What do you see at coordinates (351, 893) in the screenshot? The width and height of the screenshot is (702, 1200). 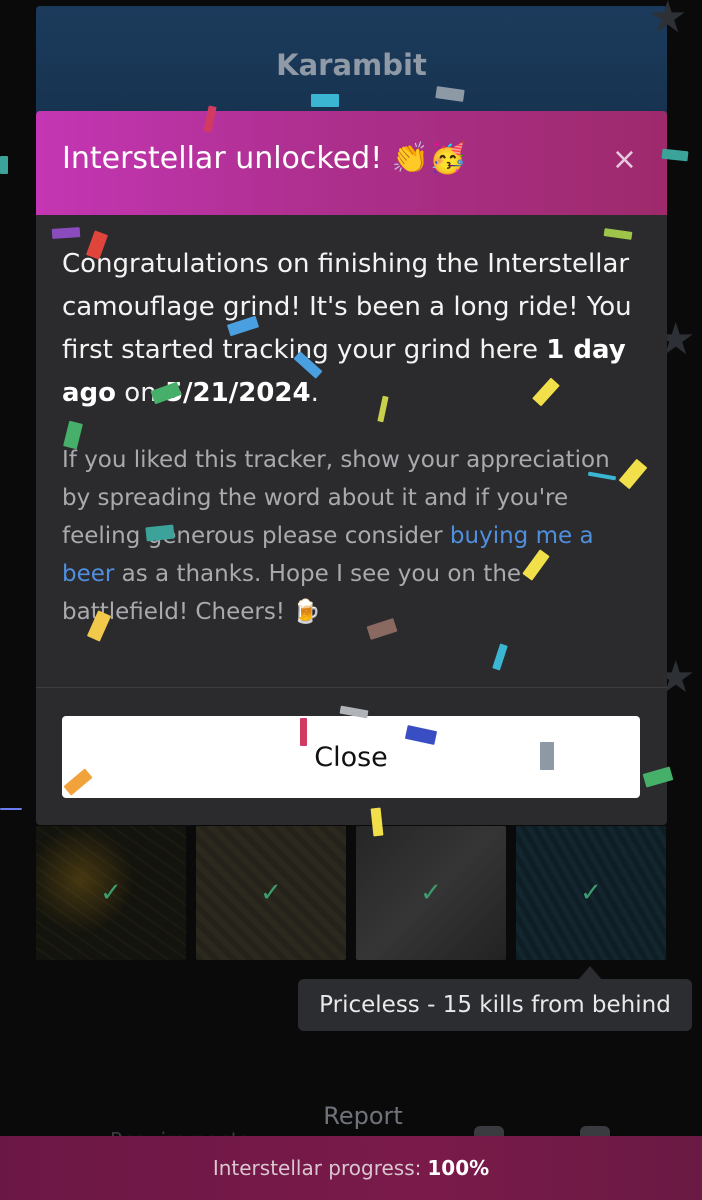 I see `camo-grid: ✓ ✓ ✓ ✓` at bounding box center [351, 893].